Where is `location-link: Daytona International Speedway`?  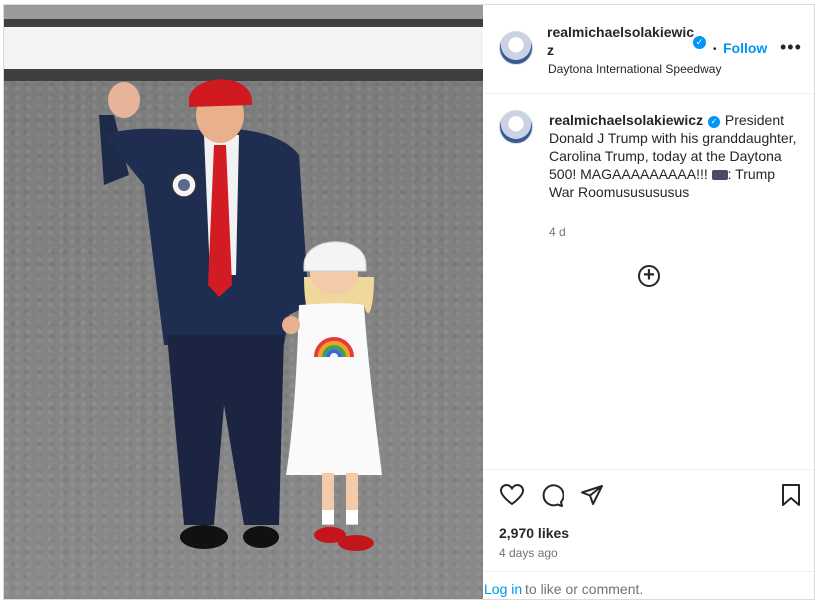 location-link: Daytona International Speedway is located at coordinates (634, 69).